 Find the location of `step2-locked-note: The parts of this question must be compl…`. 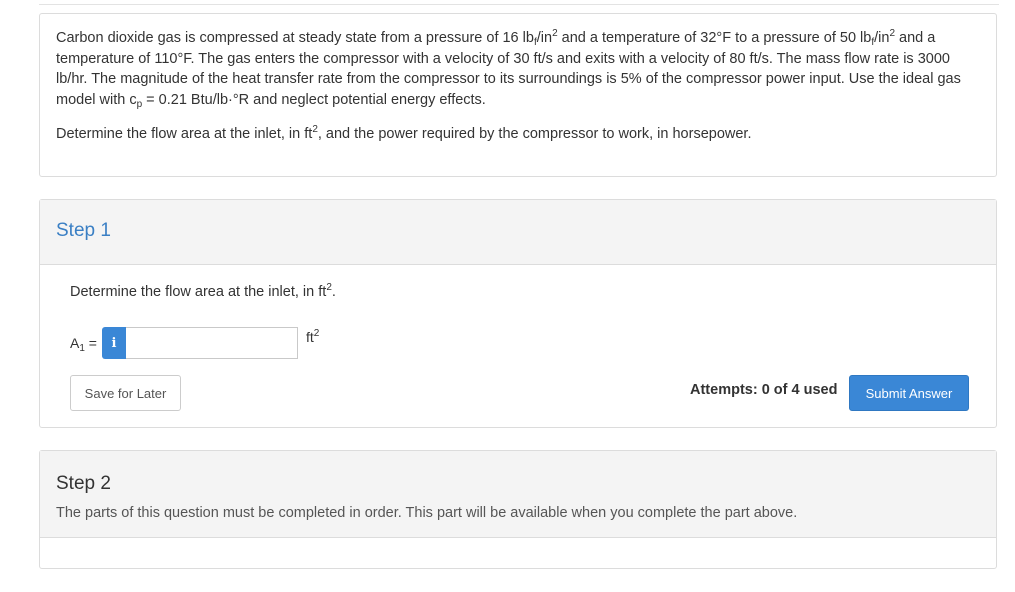

step2-locked-note: The parts of this question must be compl… is located at coordinates (427, 513).